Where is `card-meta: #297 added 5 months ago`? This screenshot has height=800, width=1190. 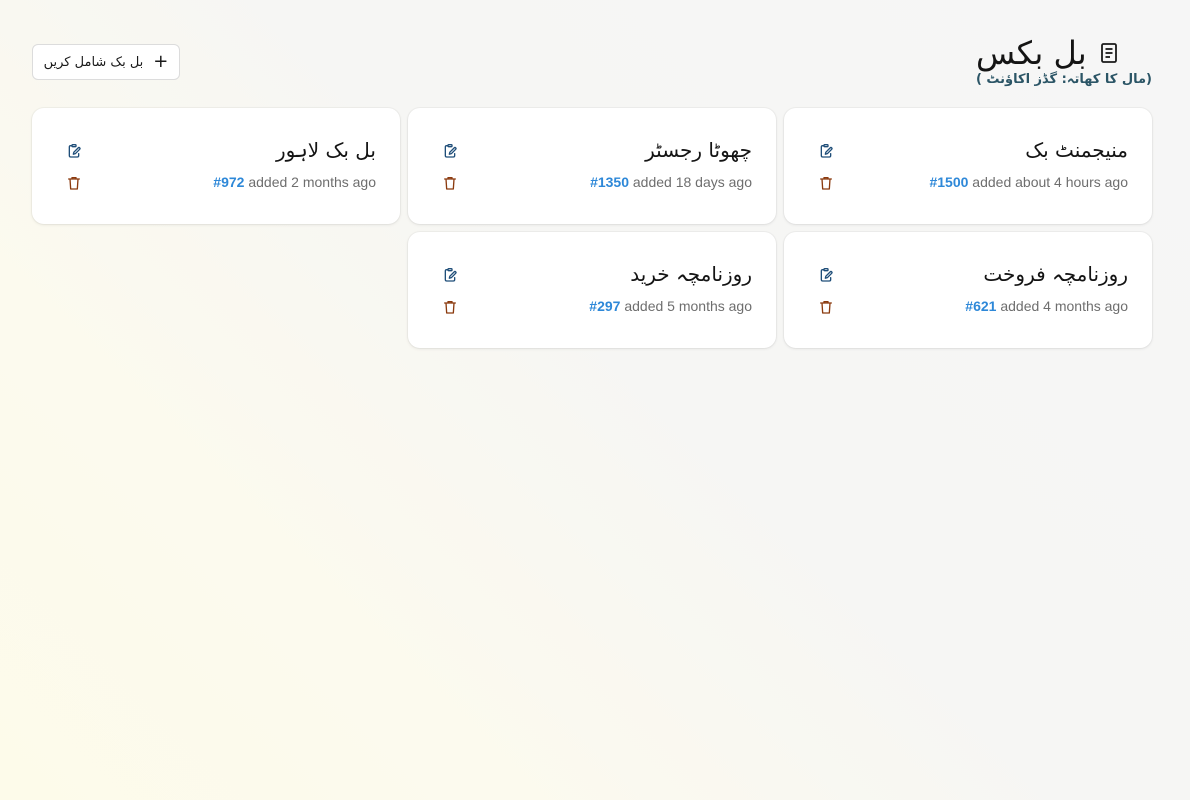 card-meta: #297 added 5 months ago is located at coordinates (670, 306).